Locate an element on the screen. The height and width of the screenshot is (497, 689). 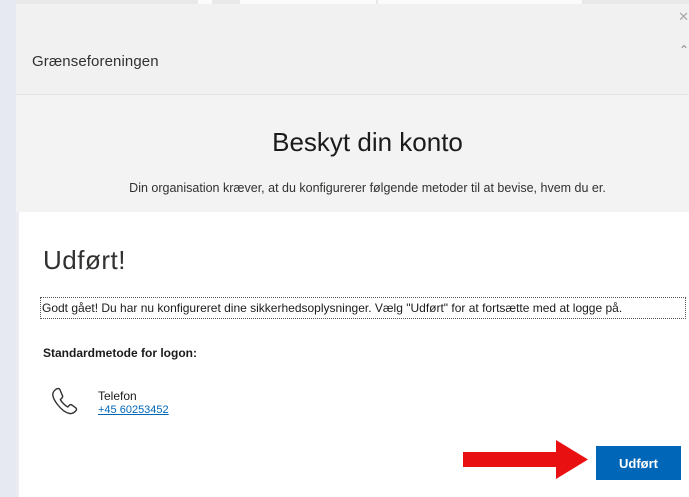
page-title: Beskyt din konto is located at coordinates (367, 142).